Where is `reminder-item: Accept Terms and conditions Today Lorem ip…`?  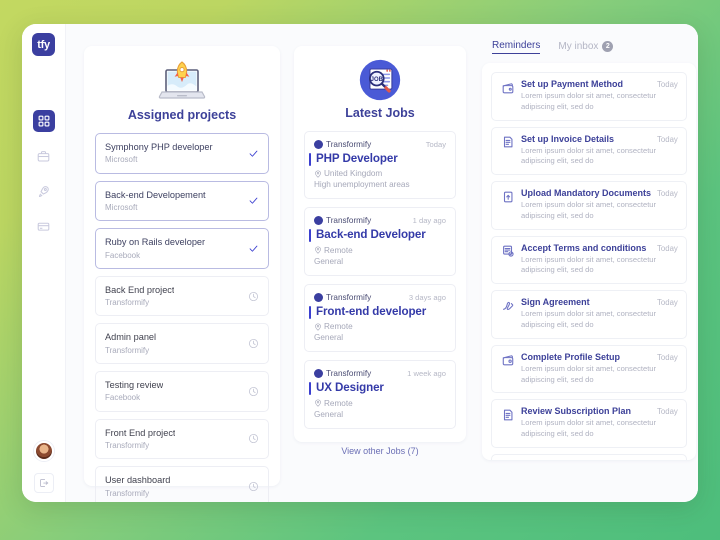
reminder-item: Accept Terms and conditions Today Lorem ip… is located at coordinates (589, 260).